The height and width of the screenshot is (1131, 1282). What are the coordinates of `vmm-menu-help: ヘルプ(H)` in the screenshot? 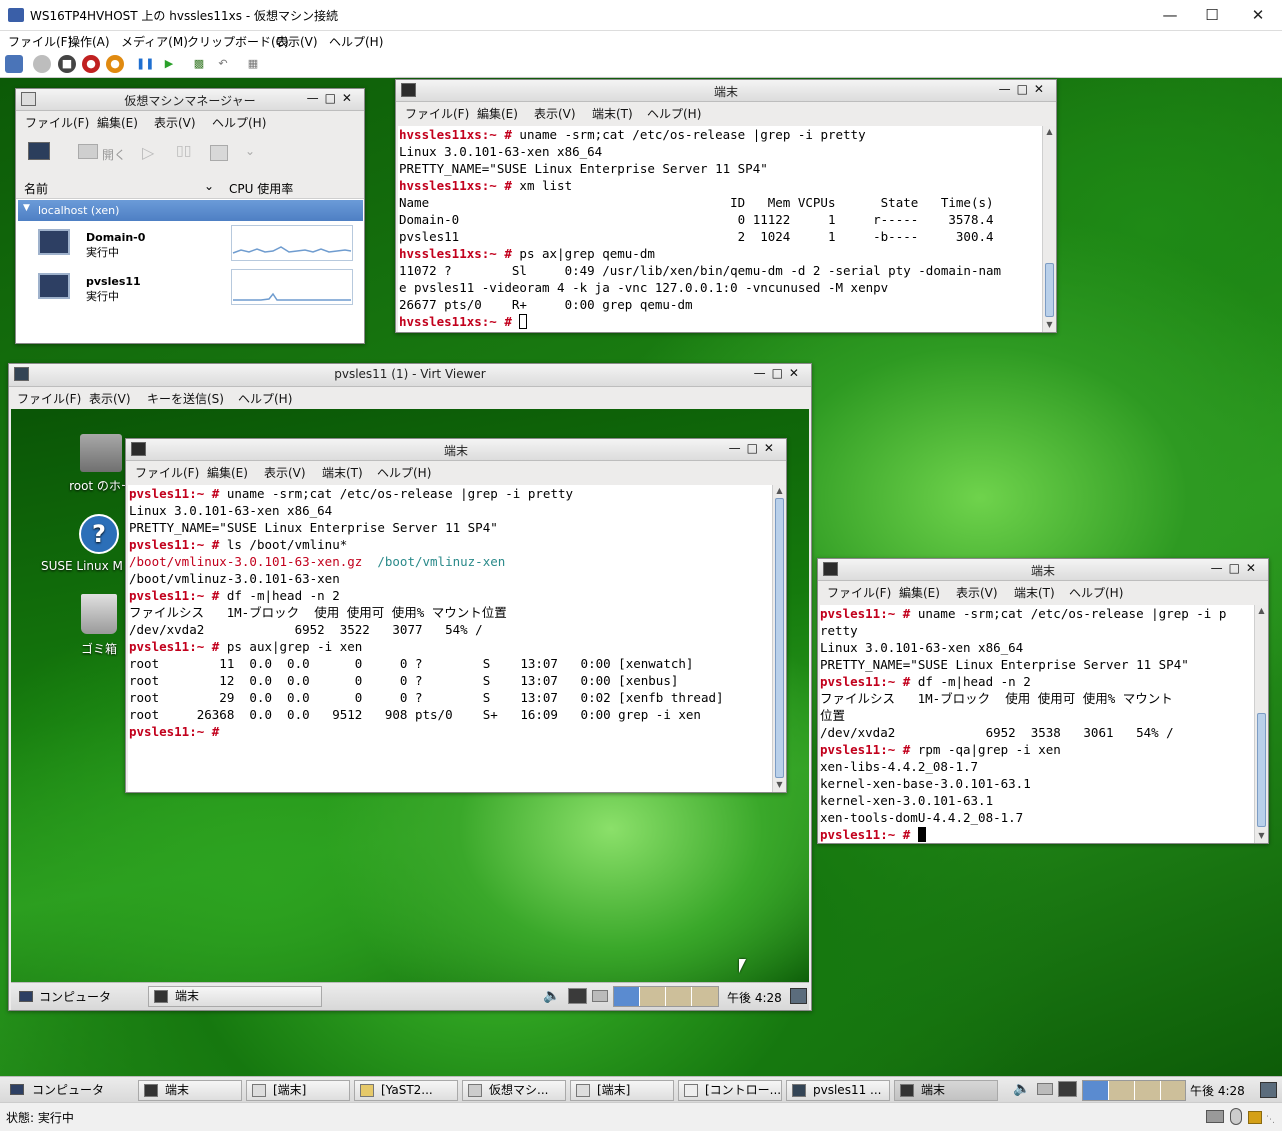 It's located at (239, 122).